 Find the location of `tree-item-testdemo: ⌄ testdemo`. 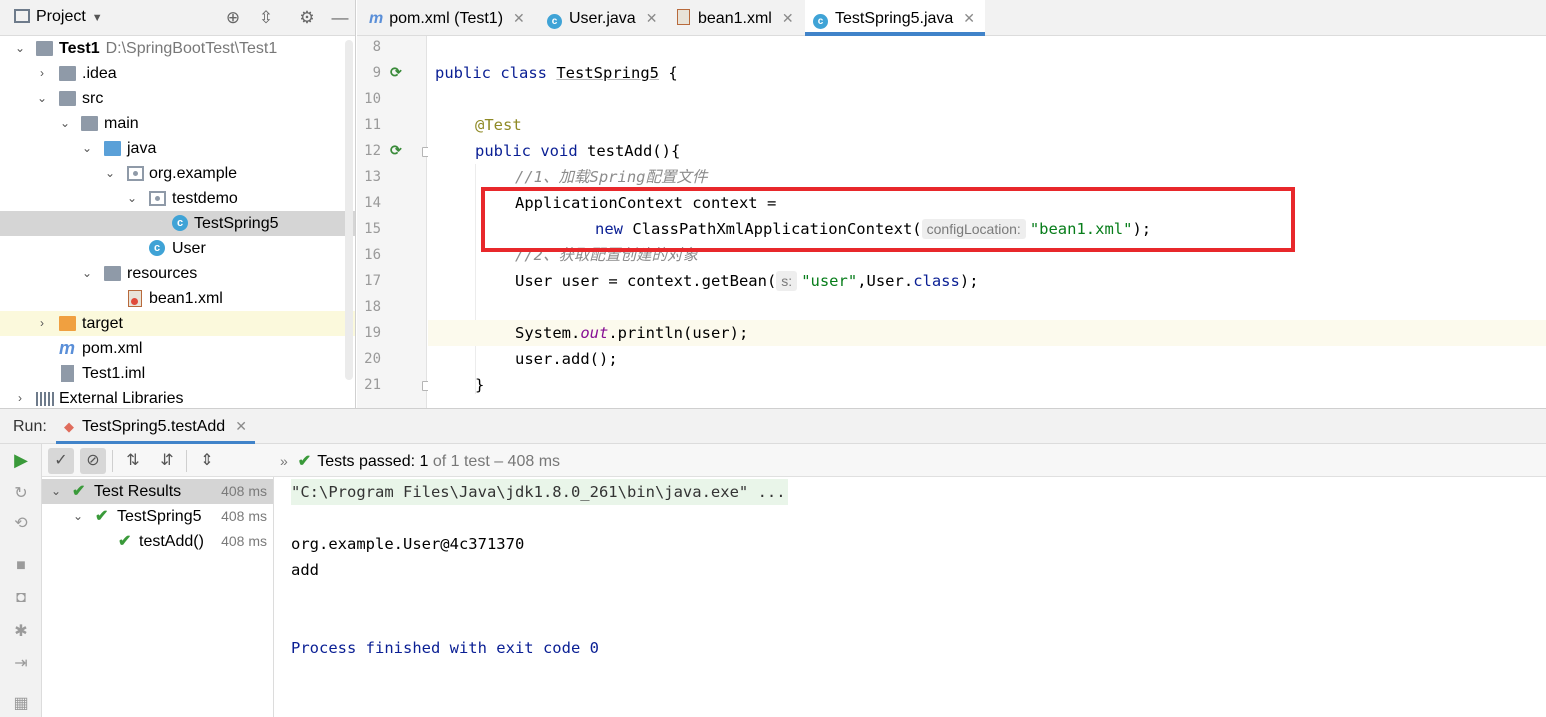

tree-item-testdemo: ⌄ testdemo is located at coordinates (177, 198).